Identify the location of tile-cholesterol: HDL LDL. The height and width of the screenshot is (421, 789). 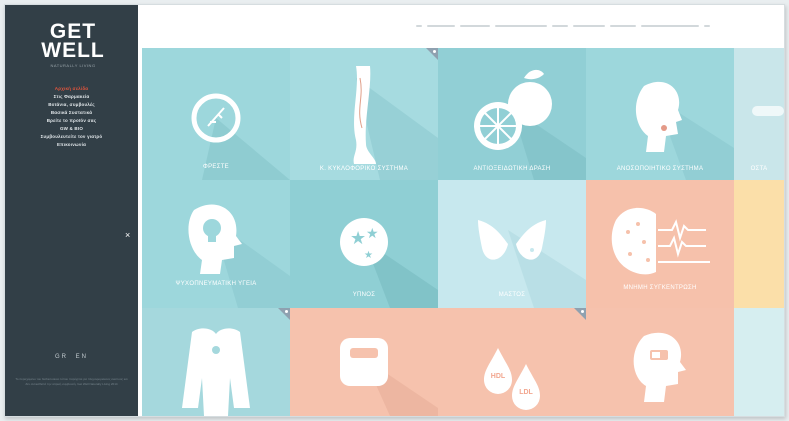
(512, 362).